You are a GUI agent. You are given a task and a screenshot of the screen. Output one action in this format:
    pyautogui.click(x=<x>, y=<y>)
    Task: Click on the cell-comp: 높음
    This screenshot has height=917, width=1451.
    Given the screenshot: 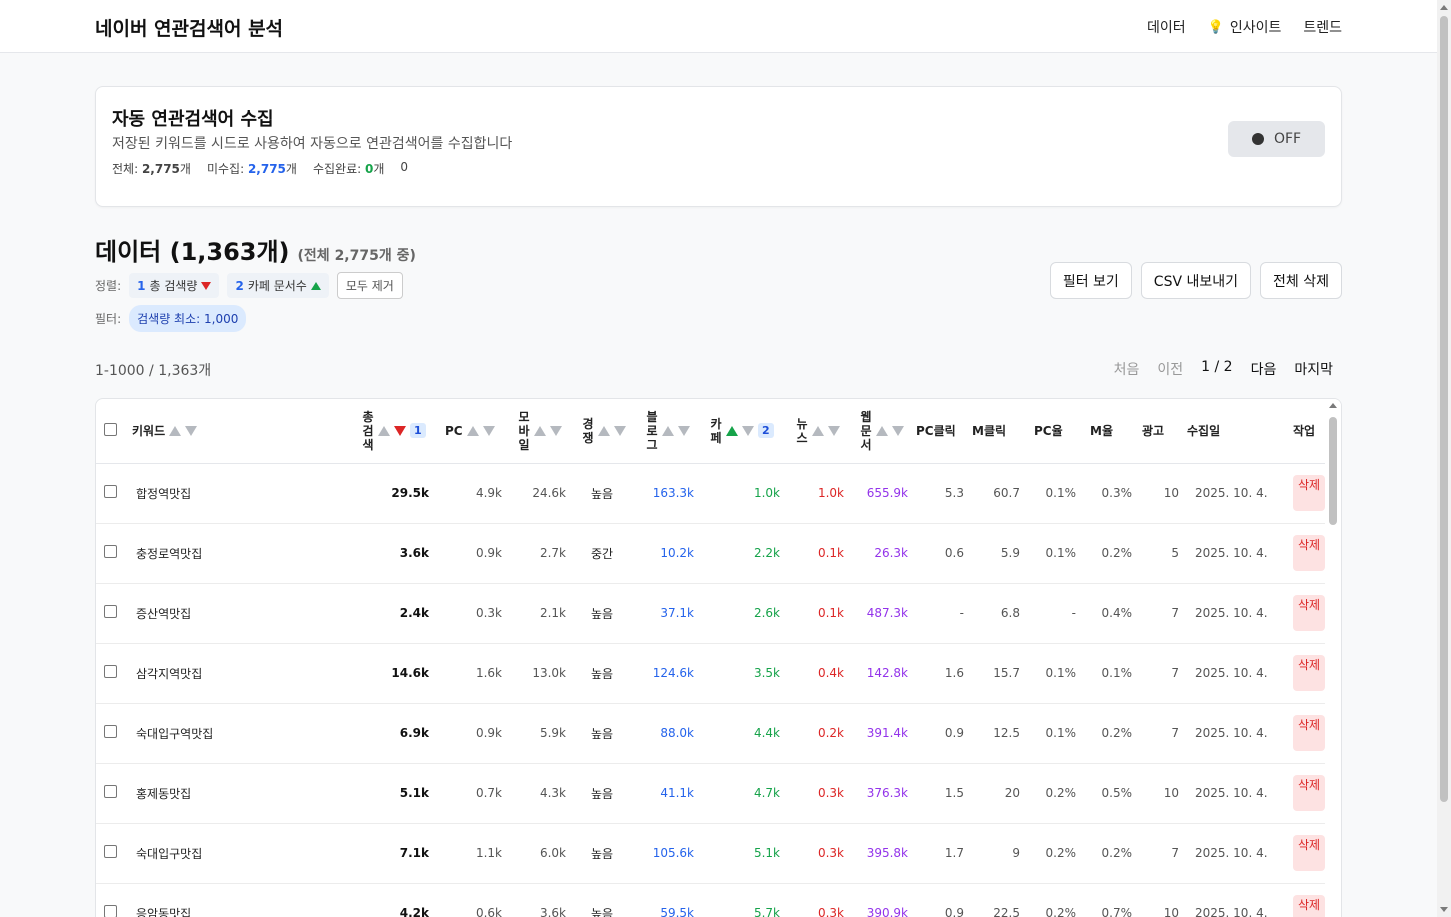 What is the action you would take?
    pyautogui.click(x=602, y=493)
    